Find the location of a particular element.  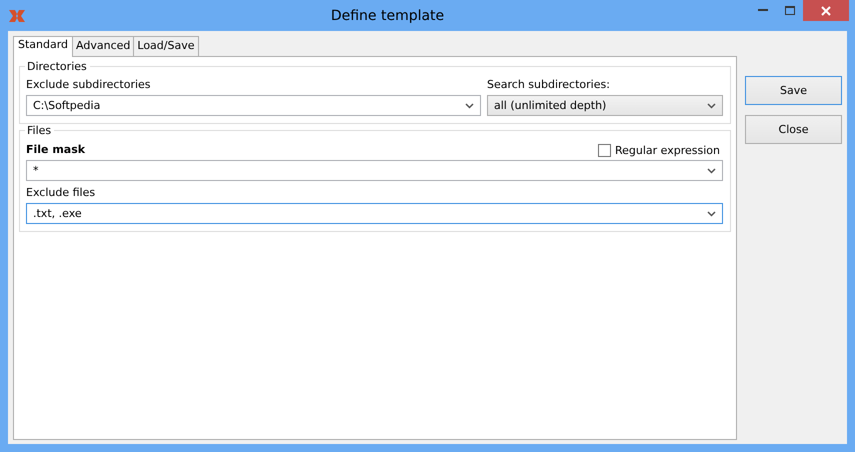

field-label: Exclude files is located at coordinates (61, 193).